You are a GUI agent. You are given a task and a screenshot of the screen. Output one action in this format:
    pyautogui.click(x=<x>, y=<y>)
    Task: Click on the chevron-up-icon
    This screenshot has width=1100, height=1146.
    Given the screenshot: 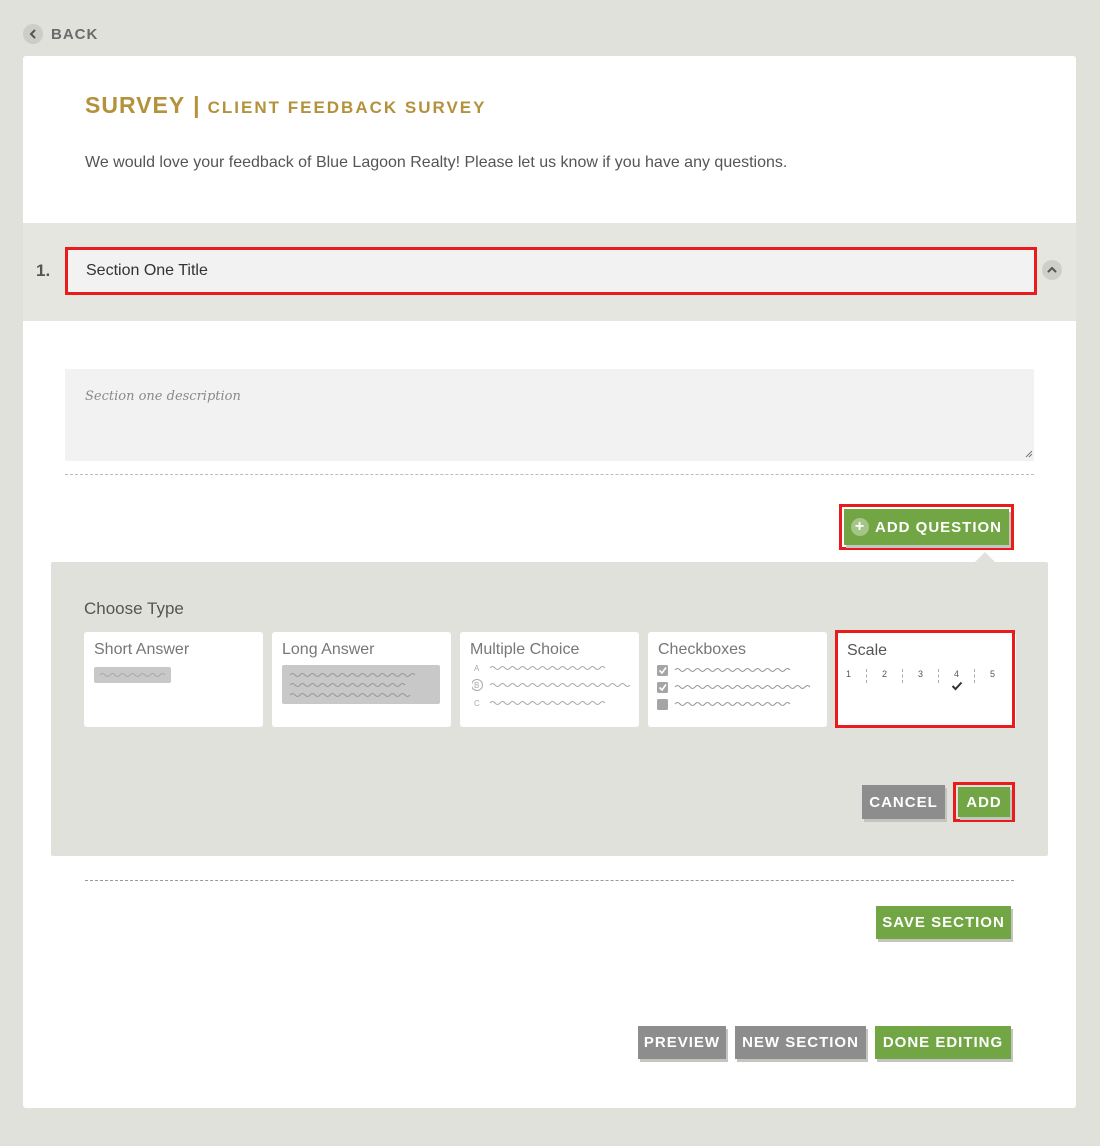 What is the action you would take?
    pyautogui.click(x=1052, y=270)
    